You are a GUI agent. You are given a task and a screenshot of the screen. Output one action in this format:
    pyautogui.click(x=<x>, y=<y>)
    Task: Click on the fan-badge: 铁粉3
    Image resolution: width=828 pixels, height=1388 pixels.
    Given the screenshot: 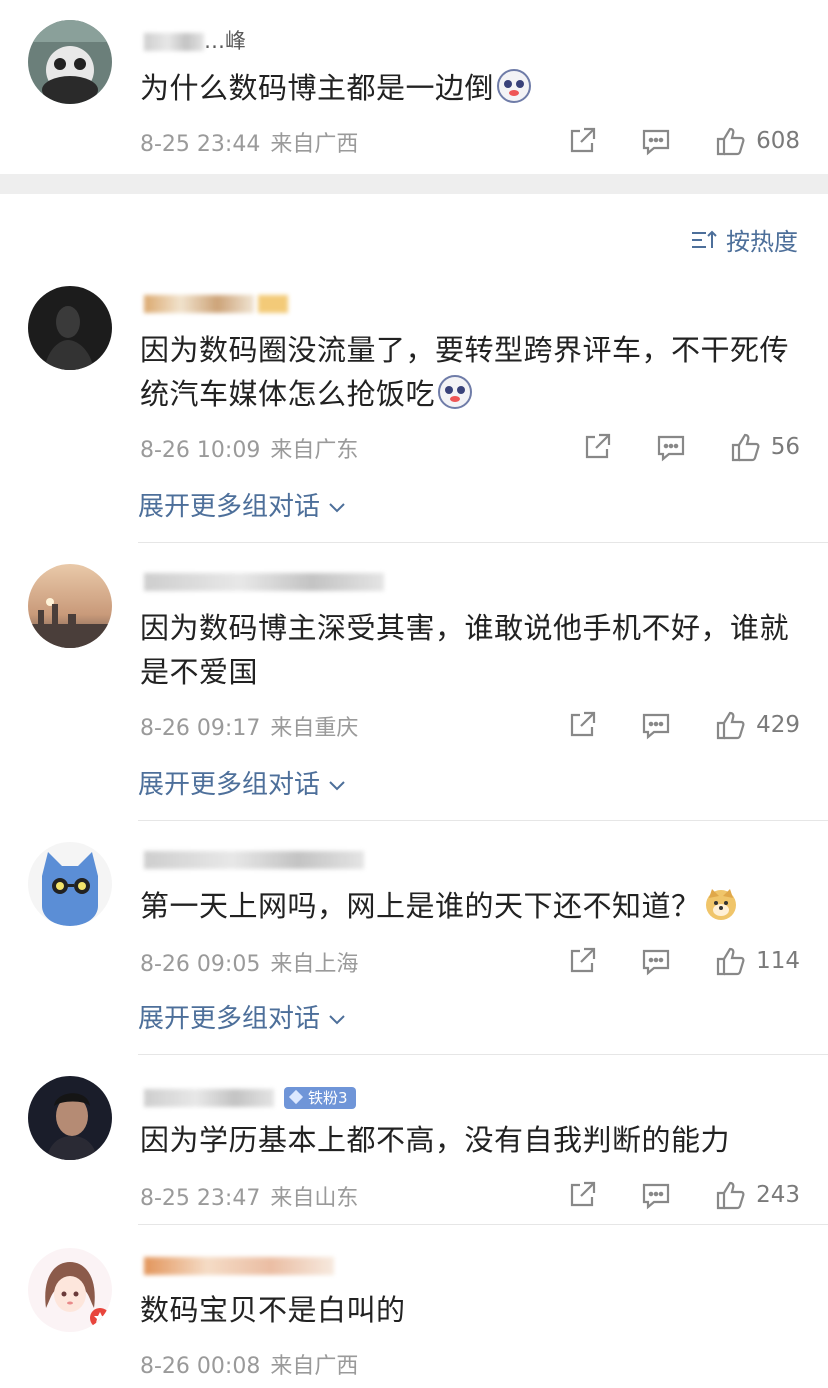 What is the action you would take?
    pyautogui.click(x=320, y=1098)
    